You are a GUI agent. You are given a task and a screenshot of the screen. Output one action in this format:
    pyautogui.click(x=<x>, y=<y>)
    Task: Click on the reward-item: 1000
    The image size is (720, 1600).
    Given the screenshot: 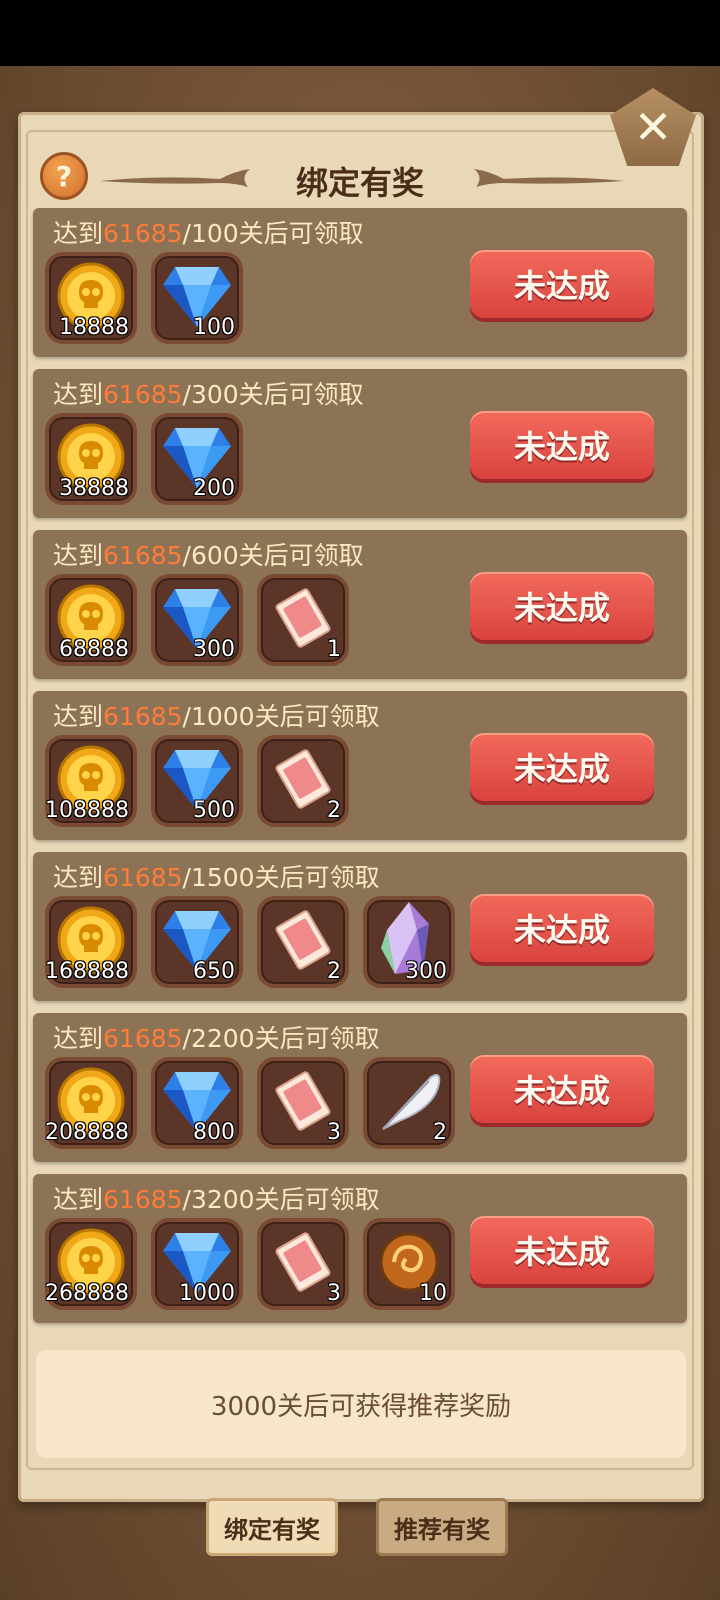 What is the action you would take?
    pyautogui.click(x=197, y=1264)
    